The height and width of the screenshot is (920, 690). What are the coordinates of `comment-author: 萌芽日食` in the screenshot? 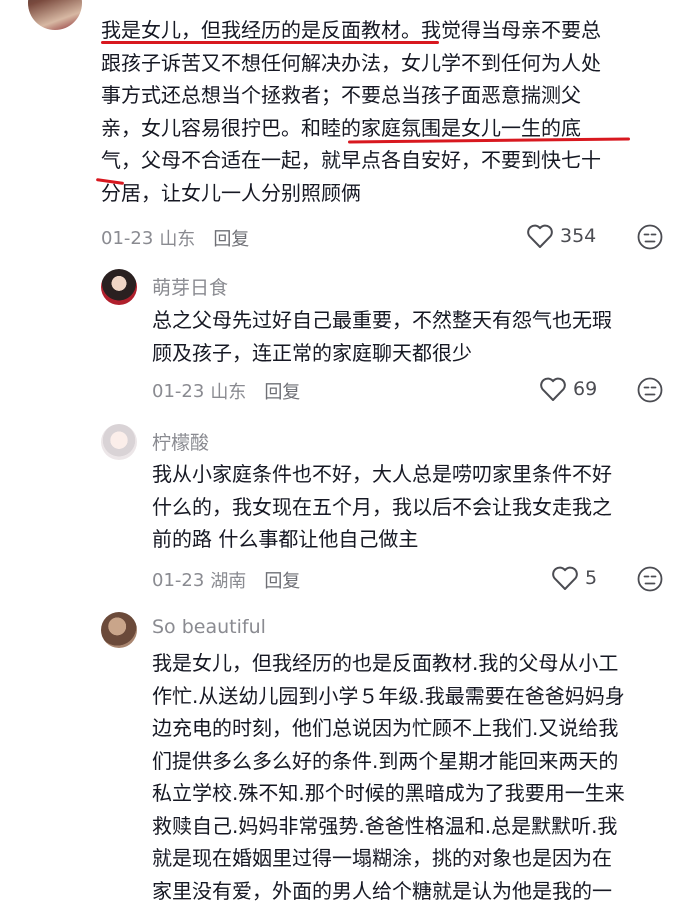 It's located at (190, 286).